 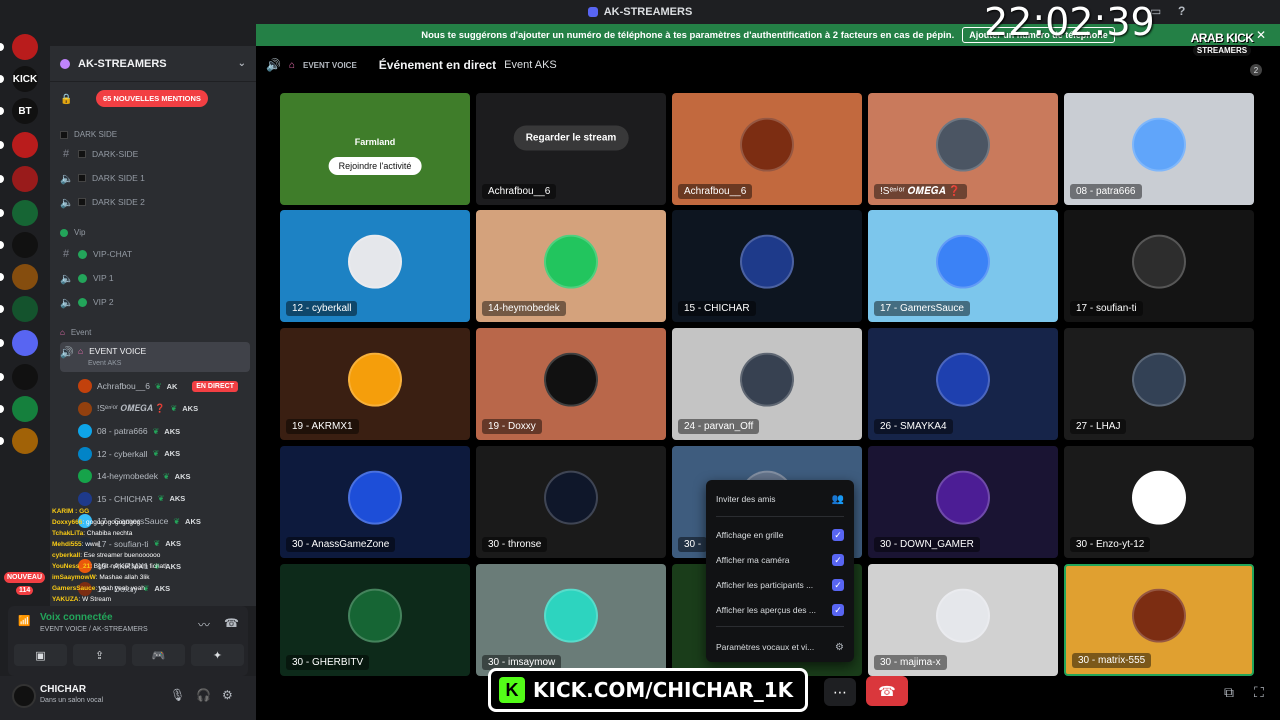 What do you see at coordinates (1159, 266) in the screenshot?
I see `participant-tile: 17 - soufian-ti` at bounding box center [1159, 266].